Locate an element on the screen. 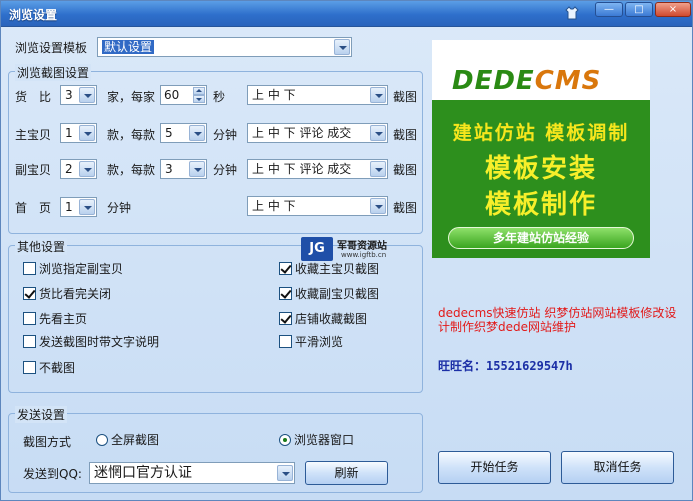  group-title: 其他设置 is located at coordinates (41, 246).